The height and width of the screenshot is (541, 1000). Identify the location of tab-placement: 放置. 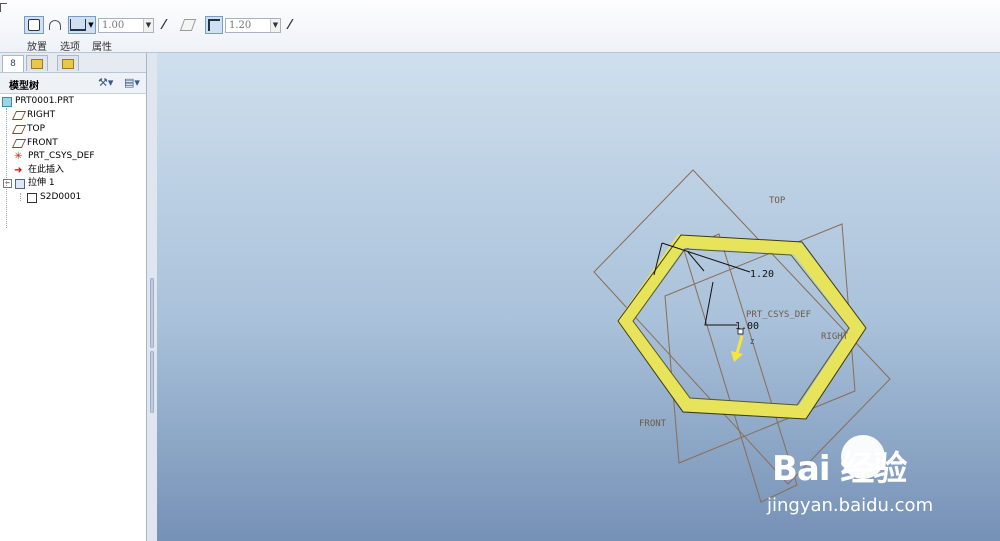
(37, 45).